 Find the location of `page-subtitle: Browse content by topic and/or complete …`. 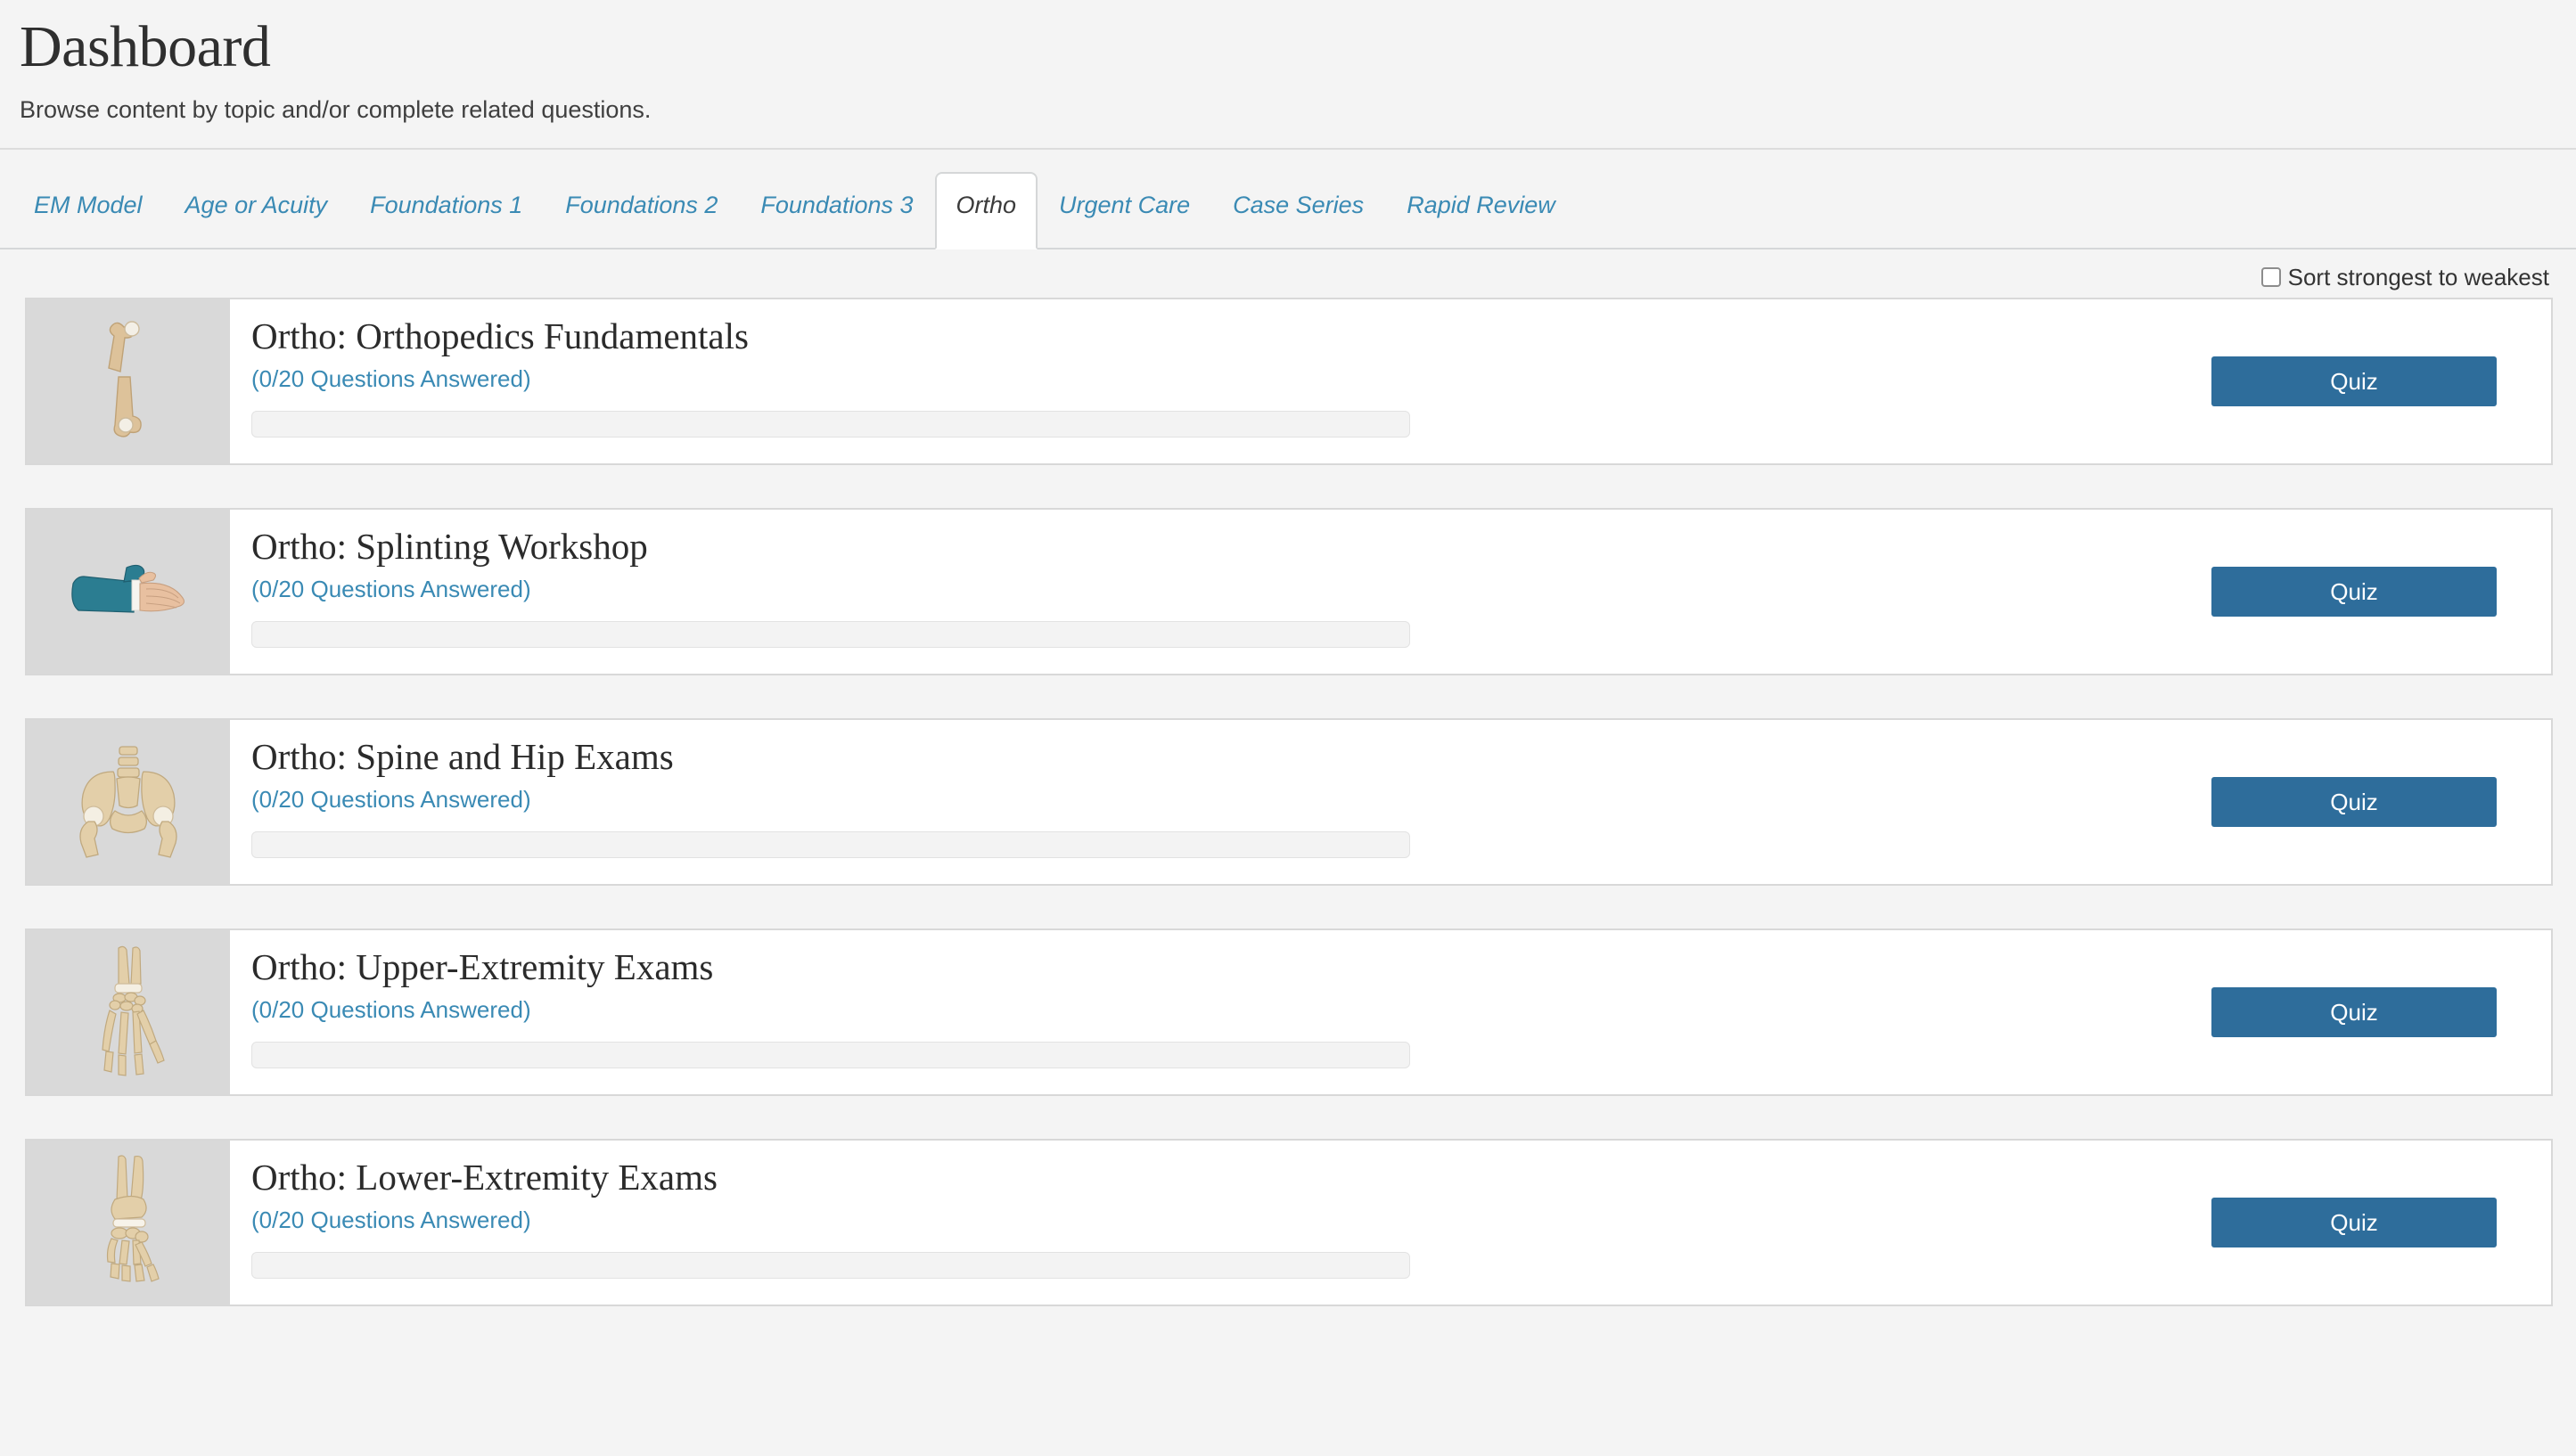

page-subtitle: Browse content by topic and/or complete … is located at coordinates (336, 110).